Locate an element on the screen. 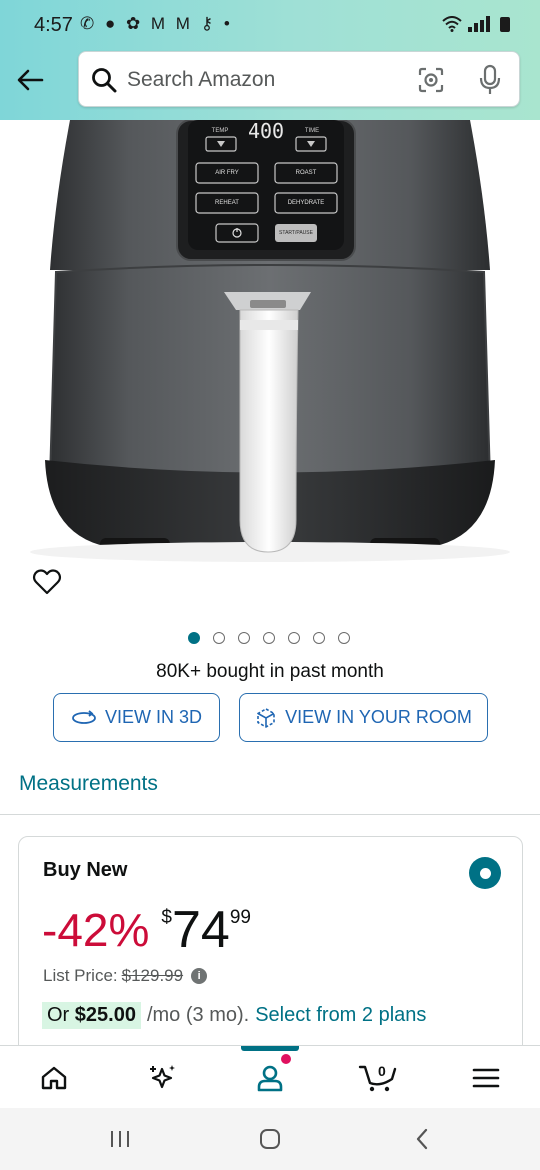 The width and height of the screenshot is (540, 1170). wifi-icon is located at coordinates (452, 24).